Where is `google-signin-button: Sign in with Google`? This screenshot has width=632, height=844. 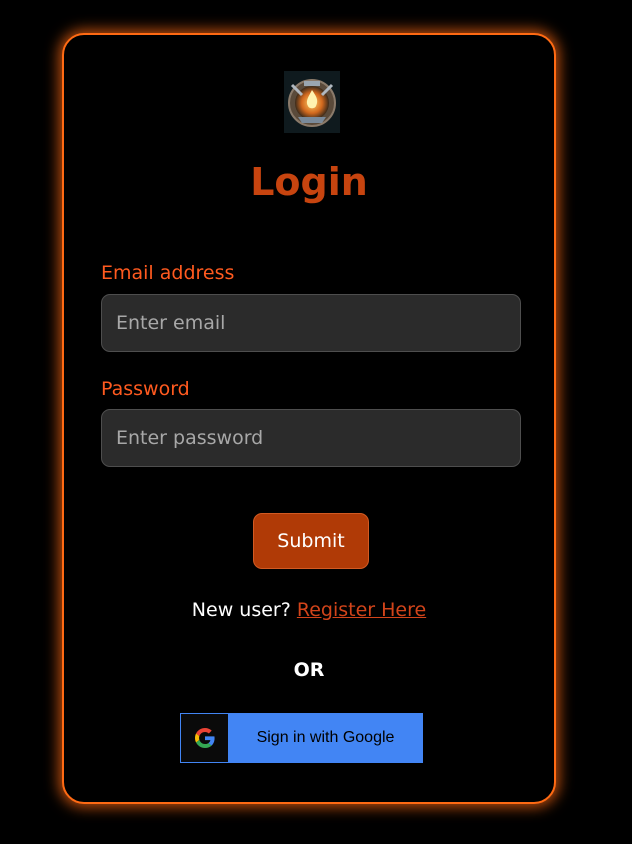
google-signin-button: Sign in with Google is located at coordinates (301, 738).